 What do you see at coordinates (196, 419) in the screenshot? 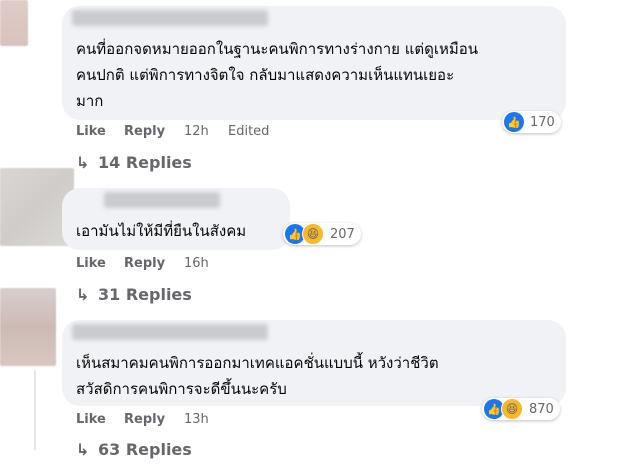
I see `timestamp: 13h` at bounding box center [196, 419].